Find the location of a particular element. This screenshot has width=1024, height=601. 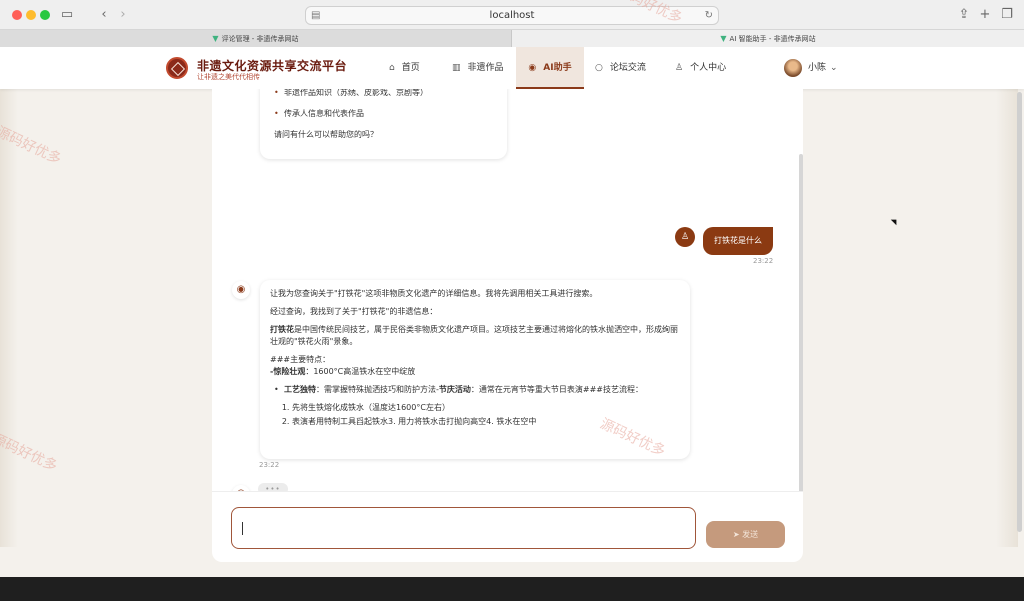

address-text: localhost is located at coordinates (512, 15).